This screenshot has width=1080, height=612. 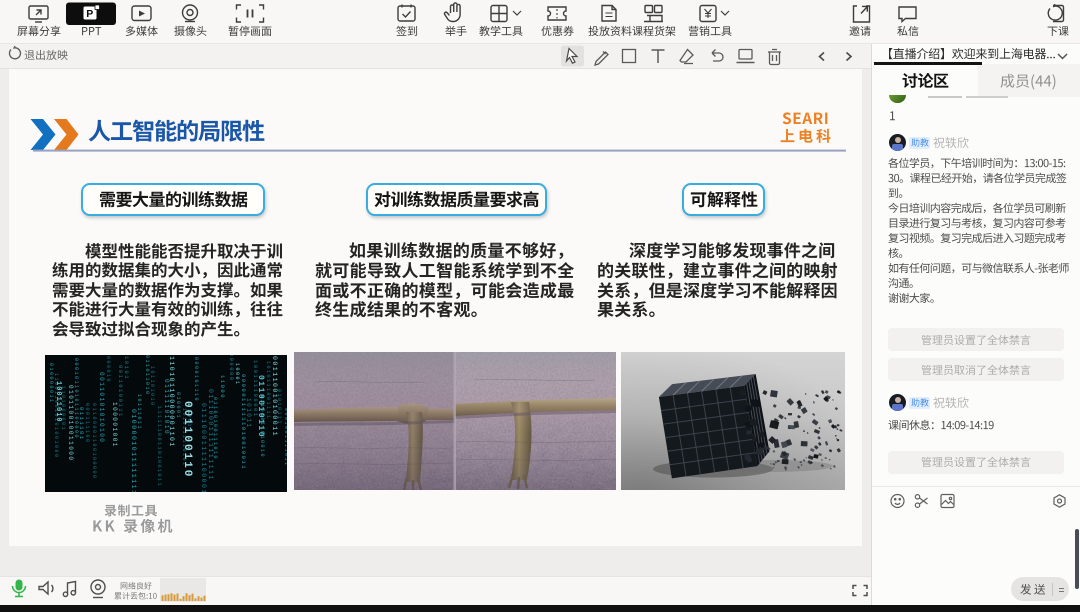 I want to click on svg-text: 0000101110, so click(x=196, y=379).